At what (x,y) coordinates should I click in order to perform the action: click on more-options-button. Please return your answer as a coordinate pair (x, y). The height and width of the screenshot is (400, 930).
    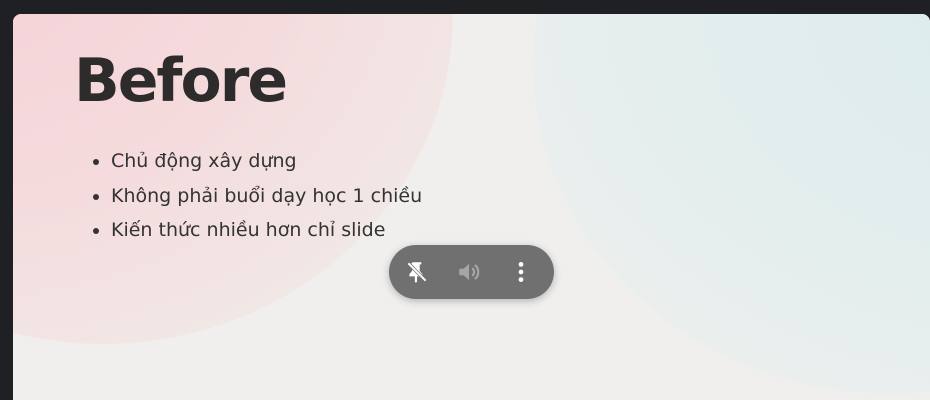
    Looking at the image, I should click on (521, 272).